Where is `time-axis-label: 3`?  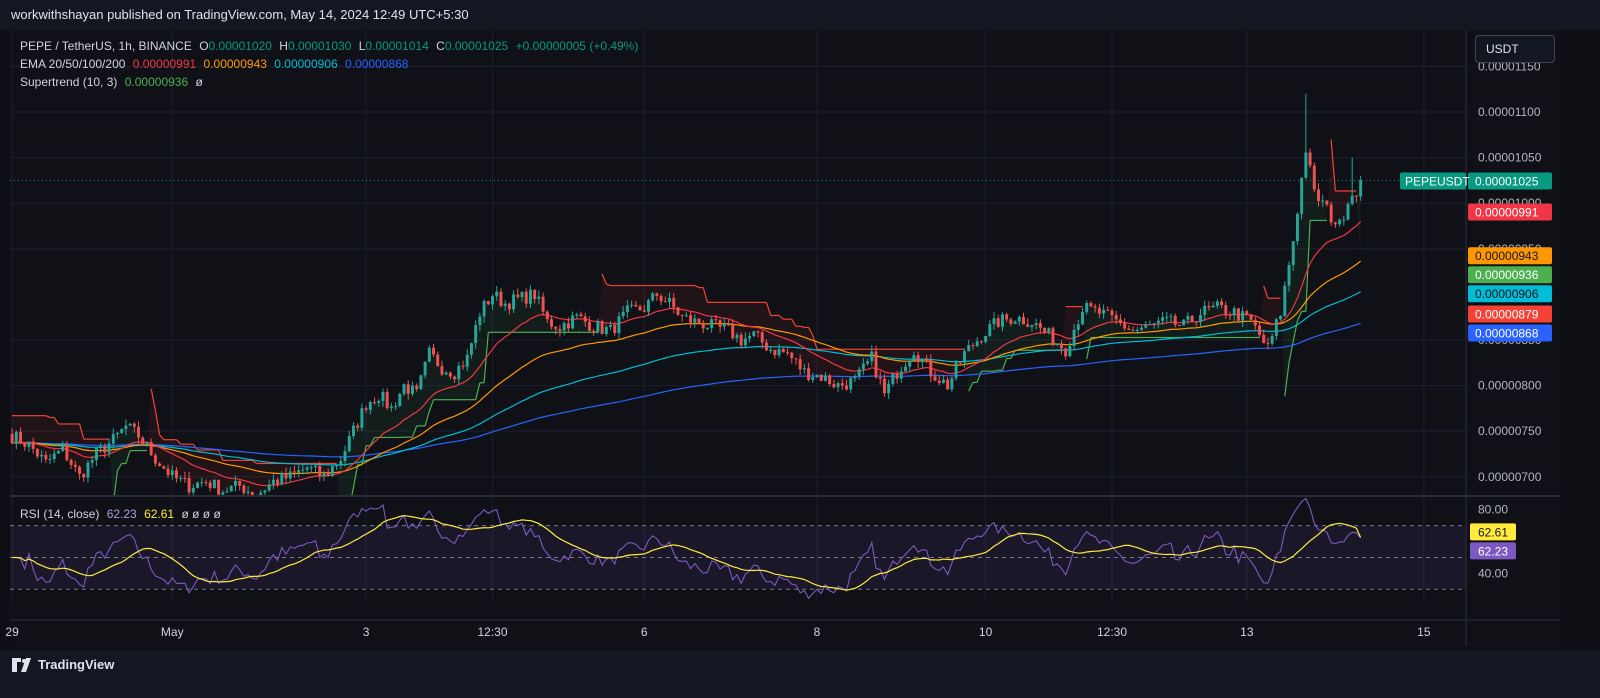 time-axis-label: 3 is located at coordinates (366, 632).